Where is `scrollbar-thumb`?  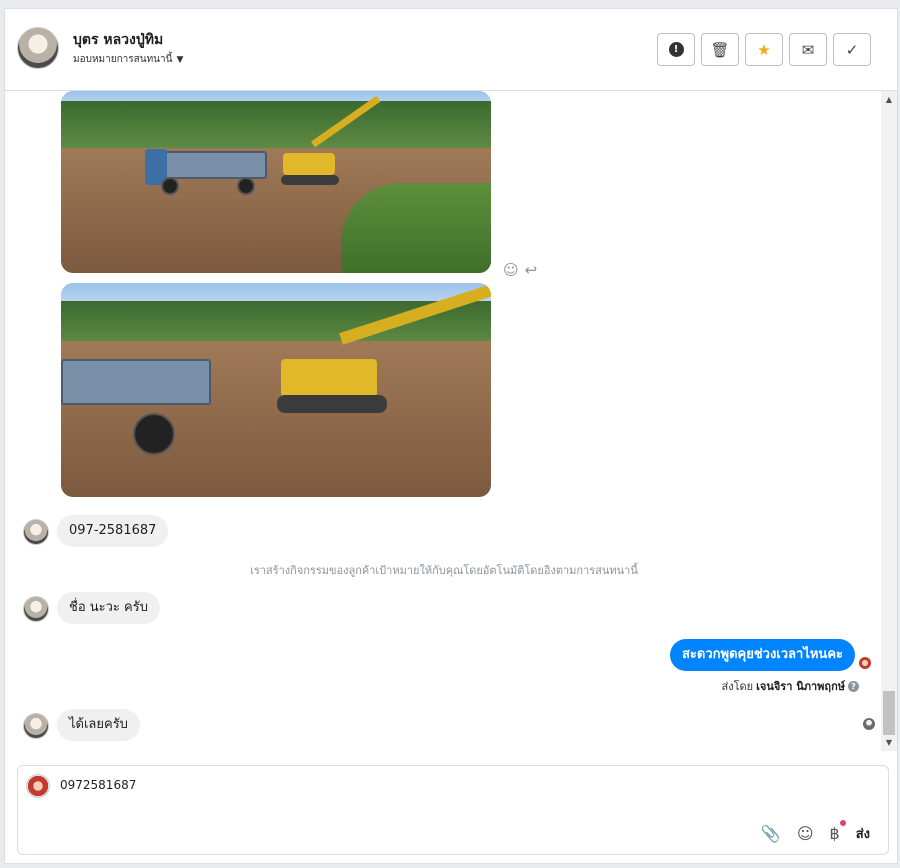
scrollbar-thumb is located at coordinates (889, 713).